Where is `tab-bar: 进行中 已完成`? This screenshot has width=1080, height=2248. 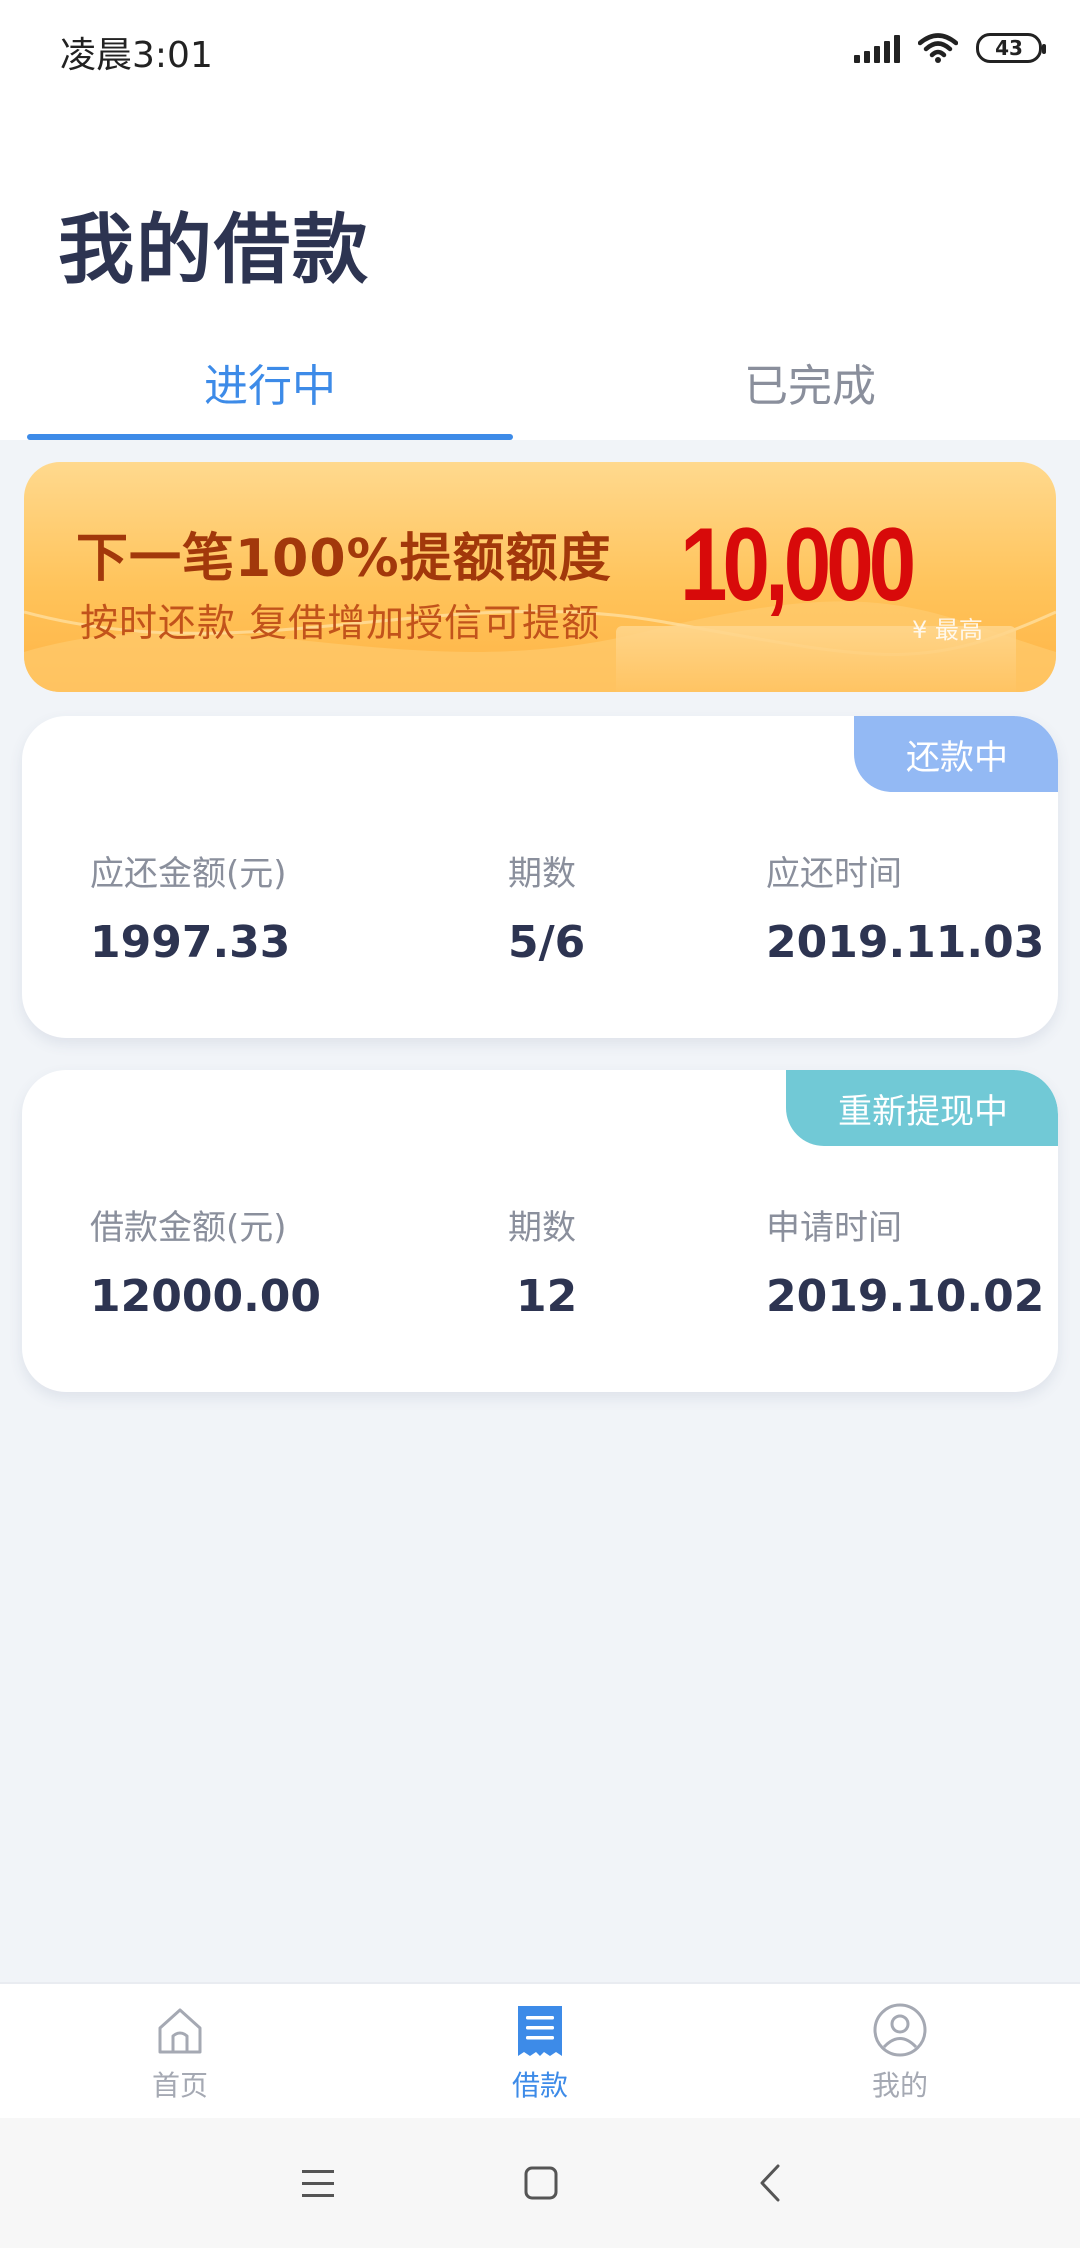
tab-bar: 进行中 已完成 is located at coordinates (540, 390).